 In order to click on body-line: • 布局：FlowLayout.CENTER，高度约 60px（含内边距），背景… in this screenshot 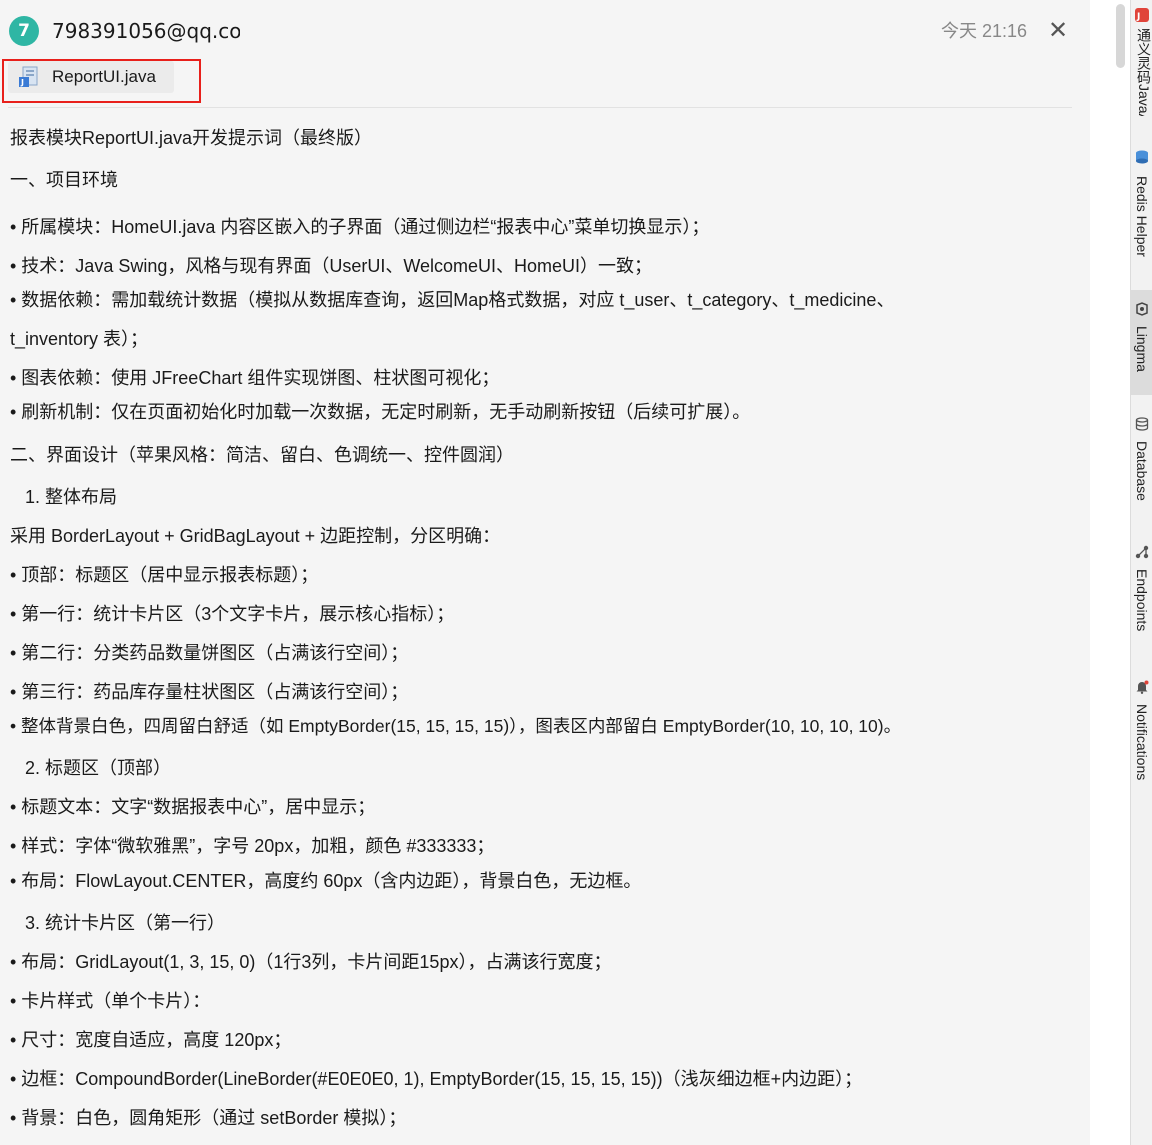, I will do `click(326, 881)`.